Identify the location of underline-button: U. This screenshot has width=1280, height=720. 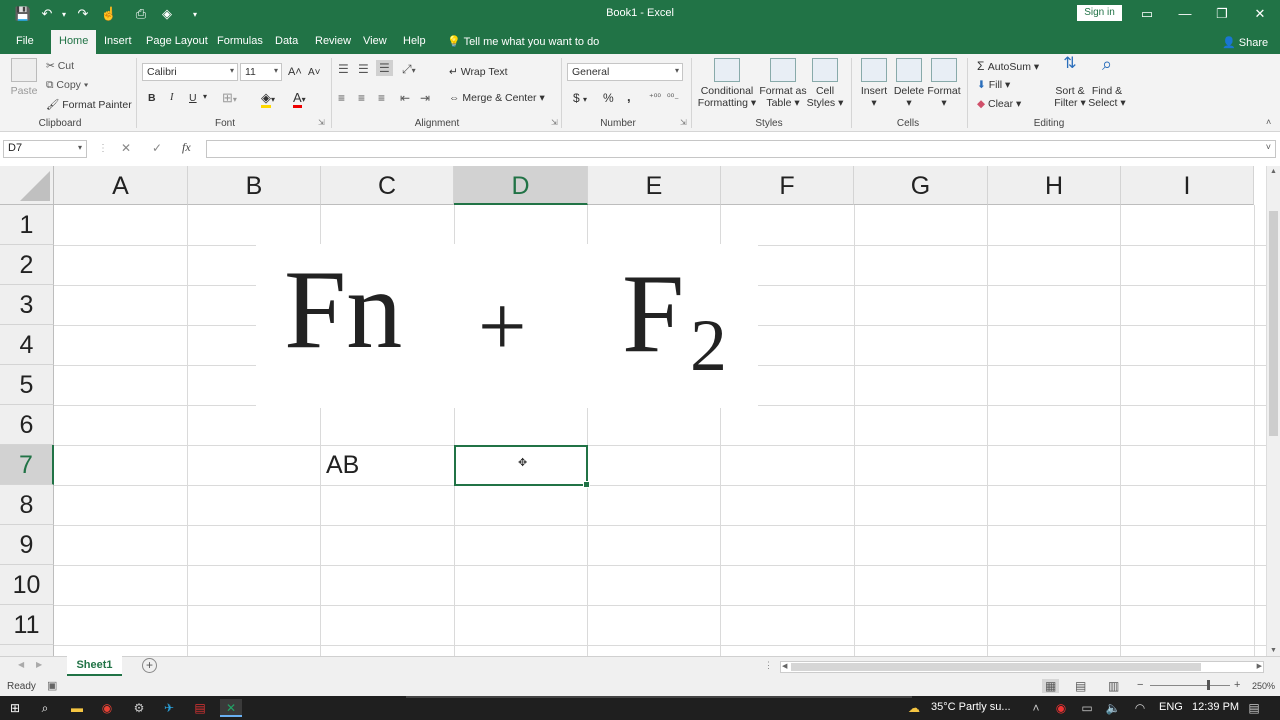
(193, 98).